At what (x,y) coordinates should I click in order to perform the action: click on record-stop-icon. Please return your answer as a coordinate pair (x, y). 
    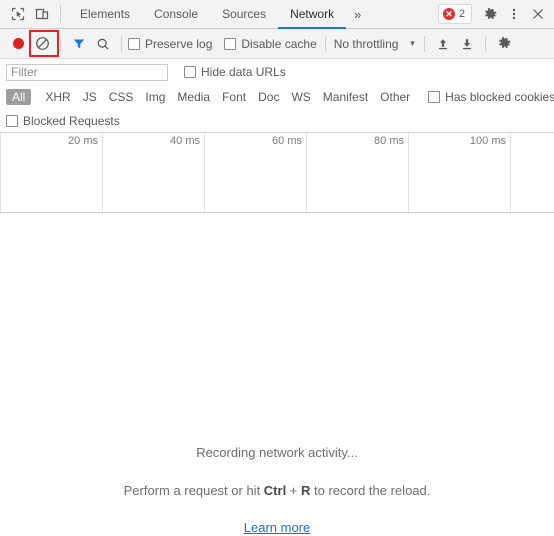
    Looking at the image, I should click on (18, 44).